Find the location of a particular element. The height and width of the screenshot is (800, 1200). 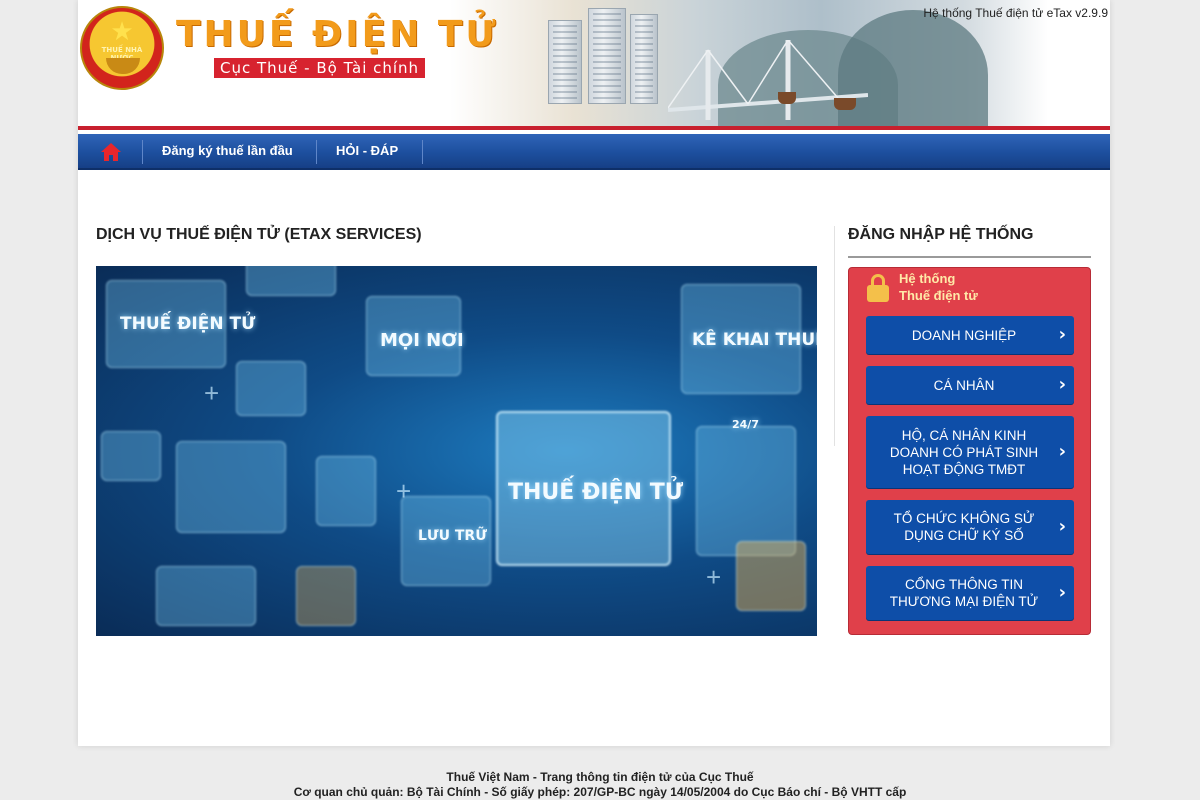

login-individual-button: CÁ NHÂN › is located at coordinates (970, 385).